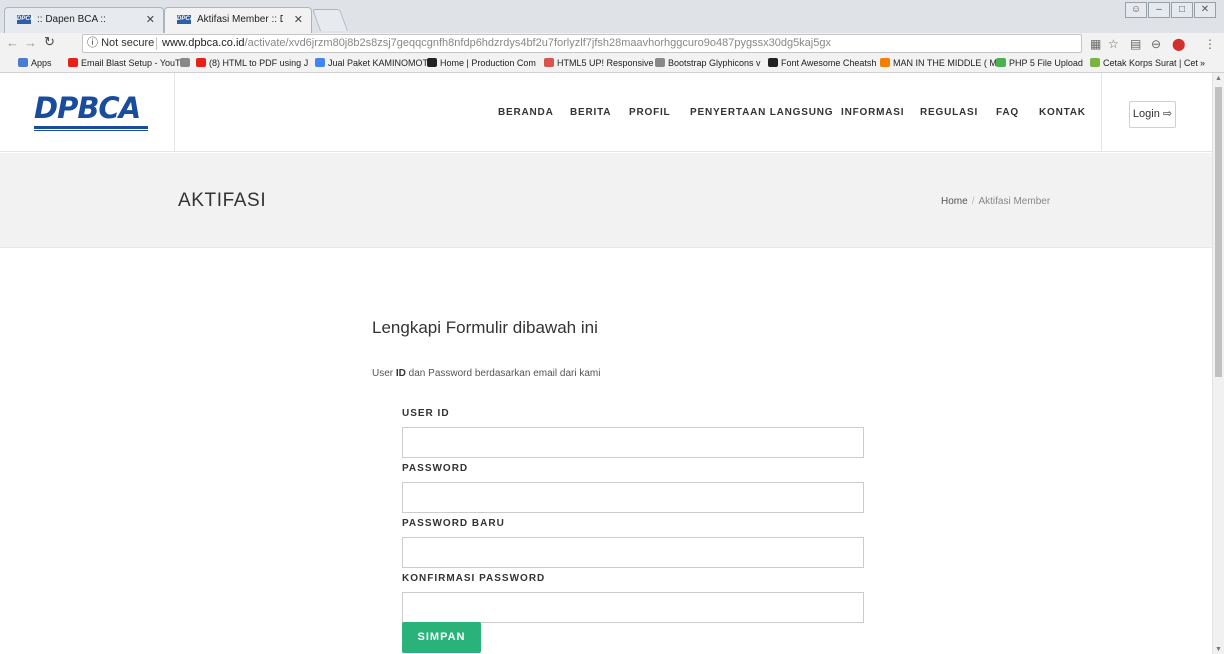  I want to click on new-password-input, so click(633, 552).